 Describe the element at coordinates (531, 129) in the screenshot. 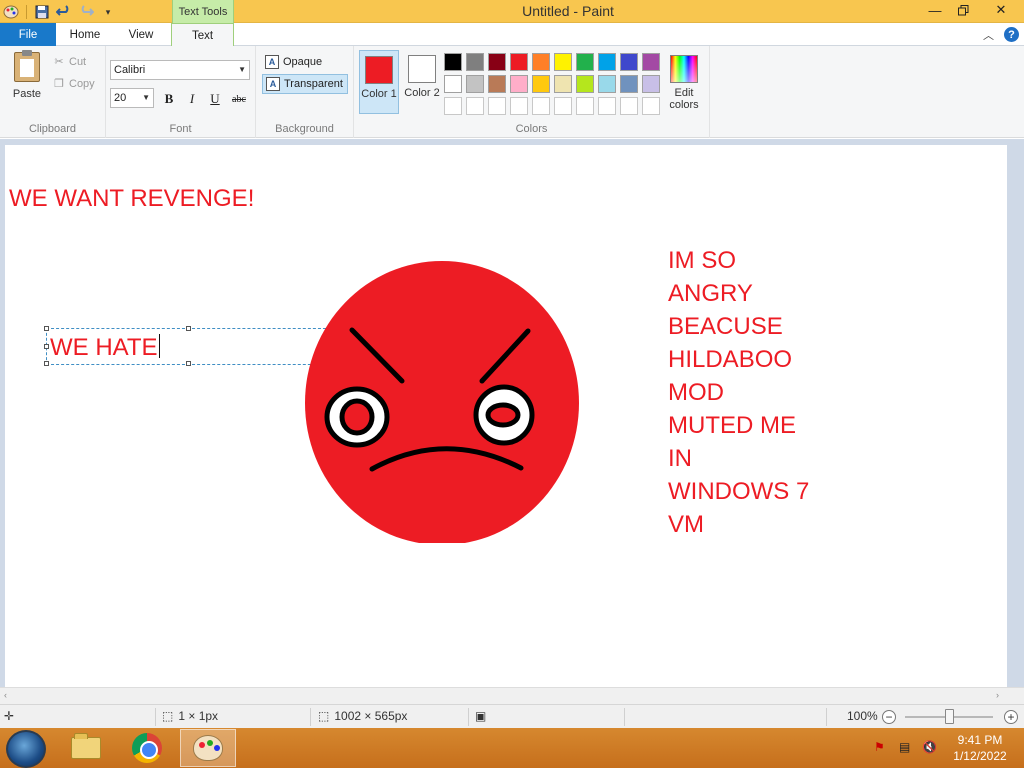

I see `group-label-colors: Colors` at that location.